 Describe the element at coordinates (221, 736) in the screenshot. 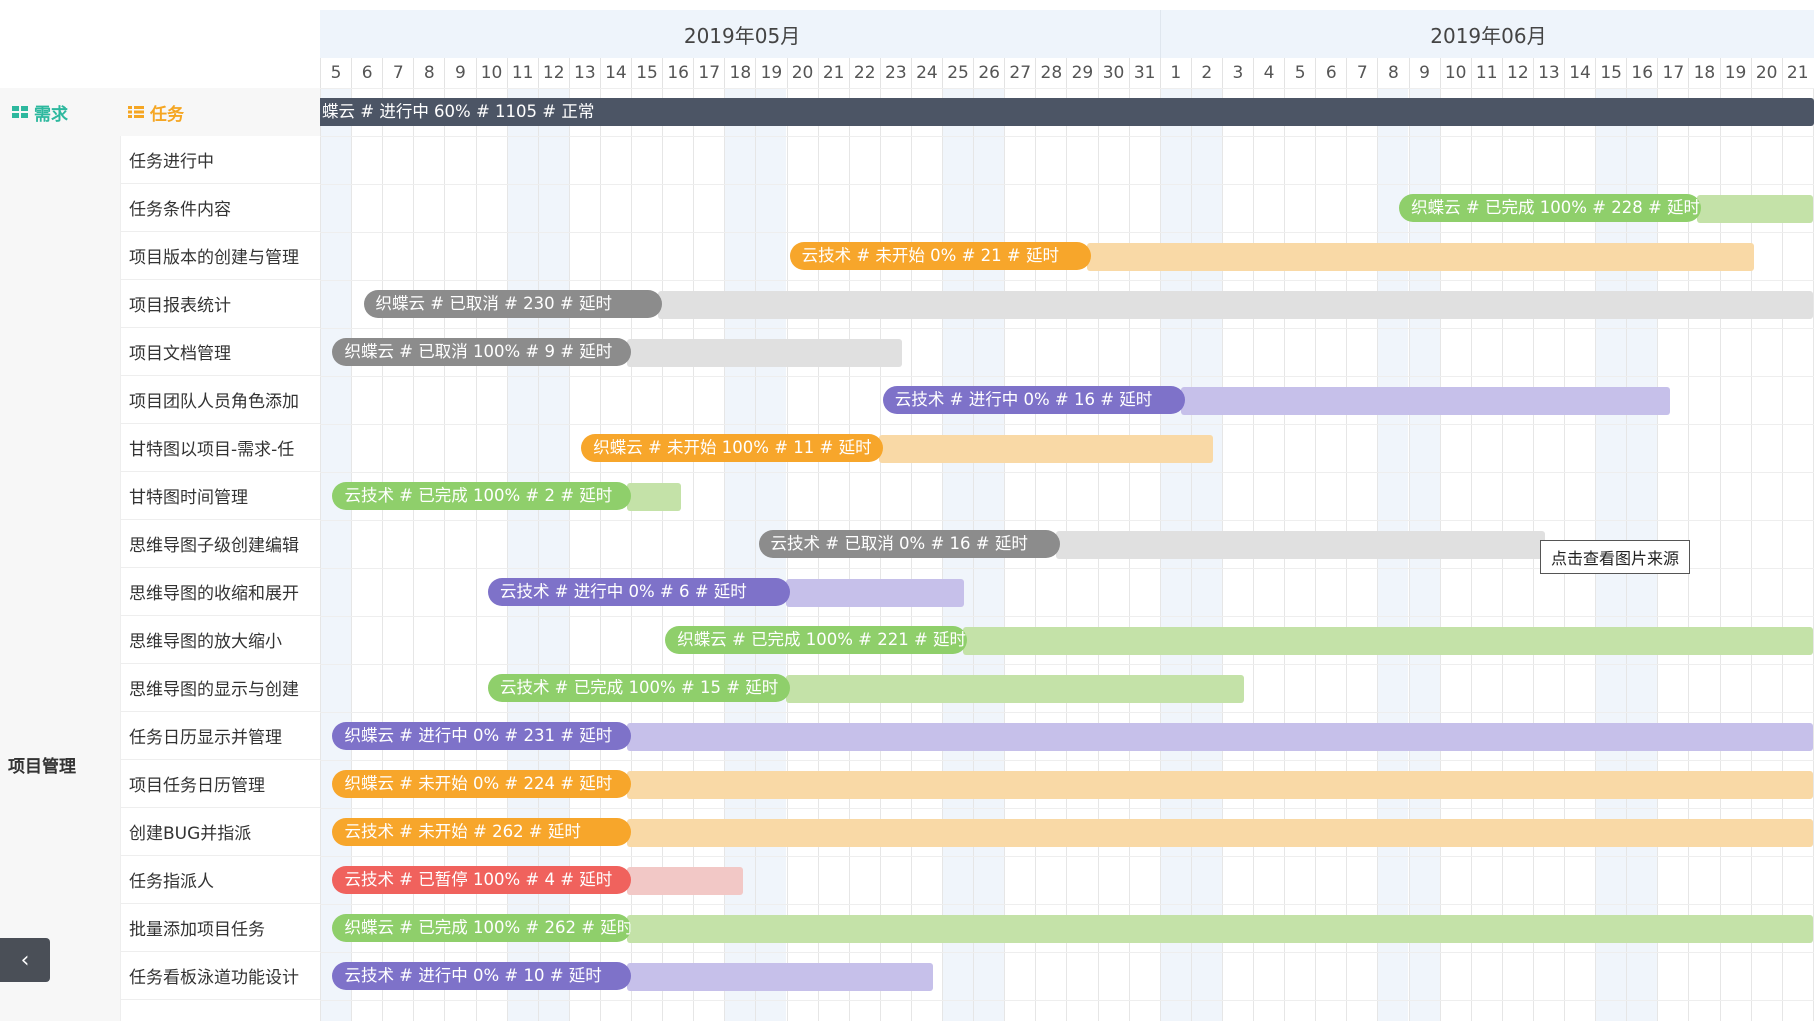

I see `task-row: 任务日历显示并管理` at that location.